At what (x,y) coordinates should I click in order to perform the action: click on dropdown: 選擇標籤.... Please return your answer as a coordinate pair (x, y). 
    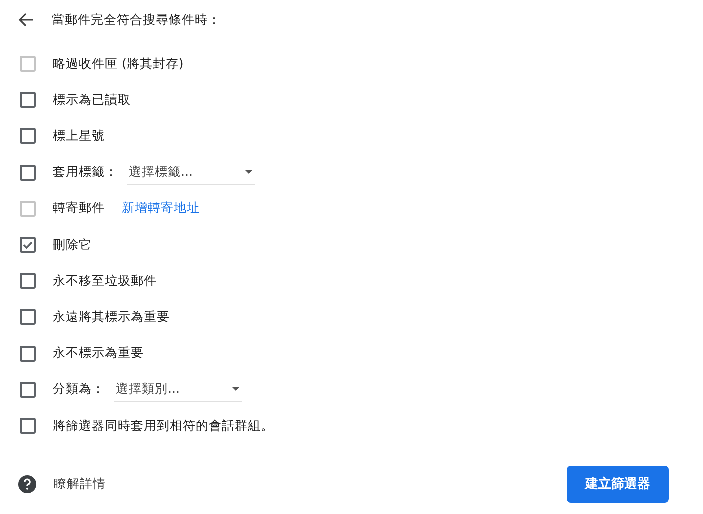
    Looking at the image, I should click on (191, 172).